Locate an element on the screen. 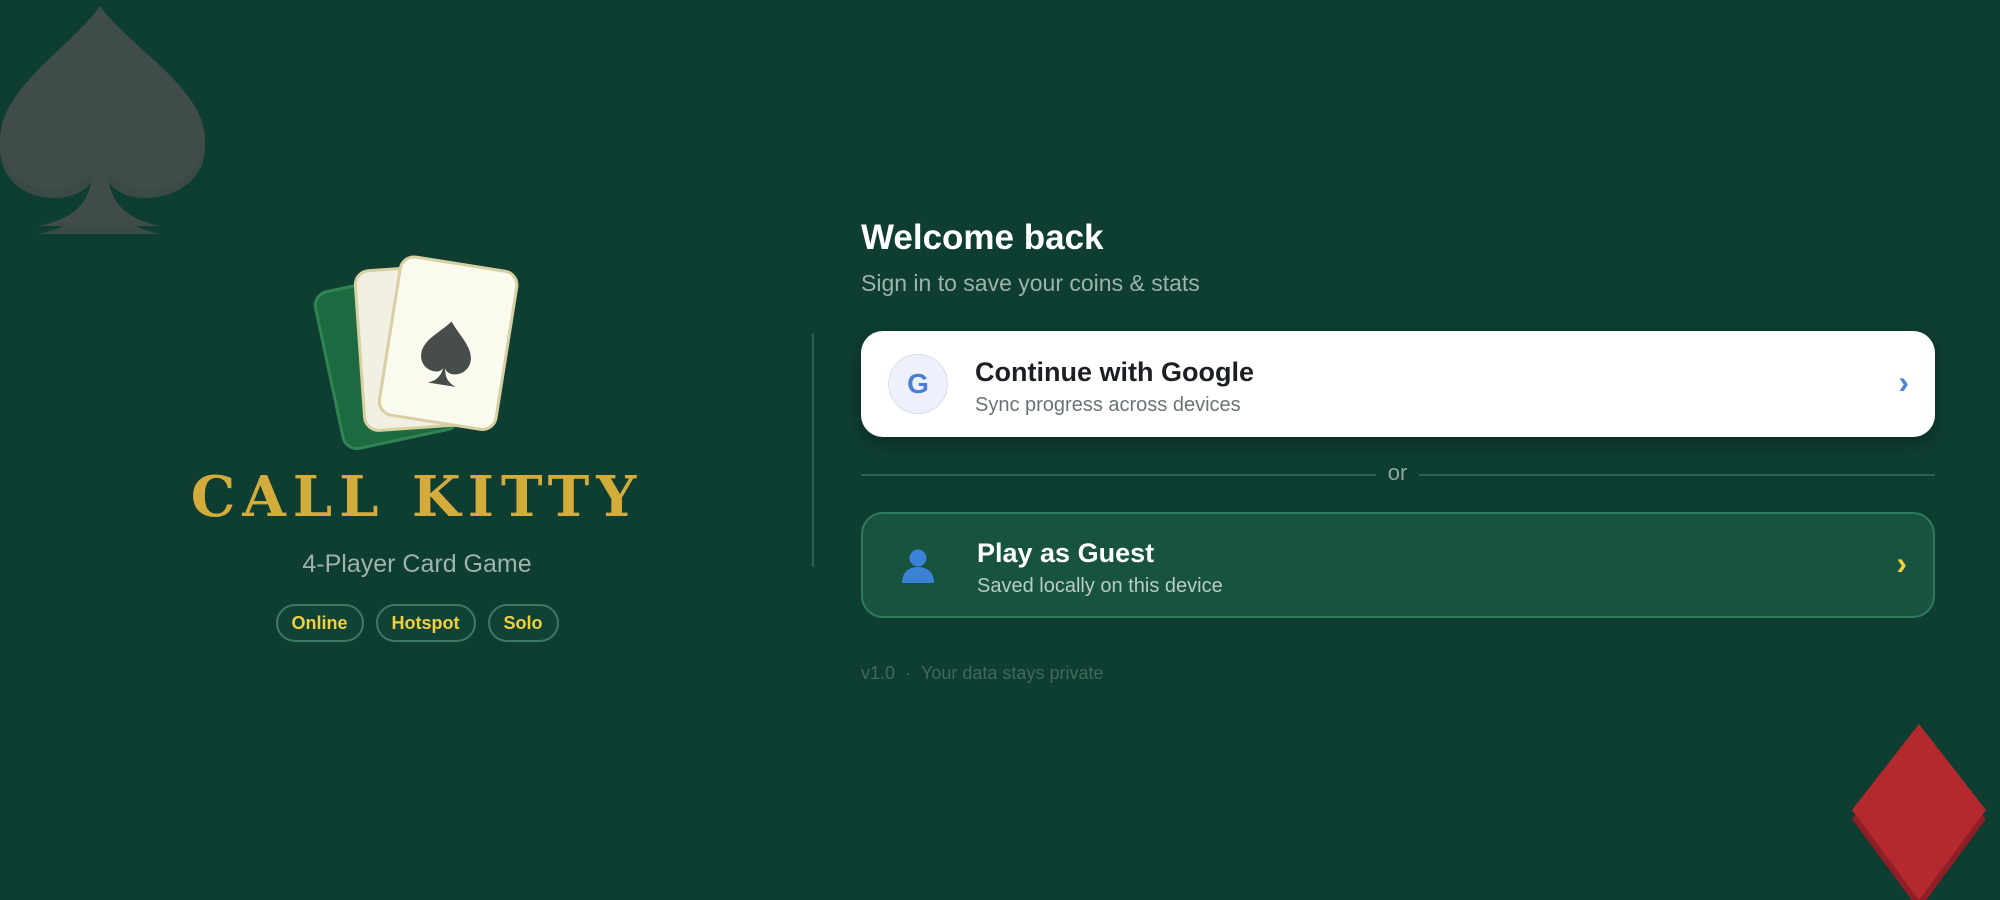 The height and width of the screenshot is (900, 2000). mode-badge-online: Online is located at coordinates (319, 623).